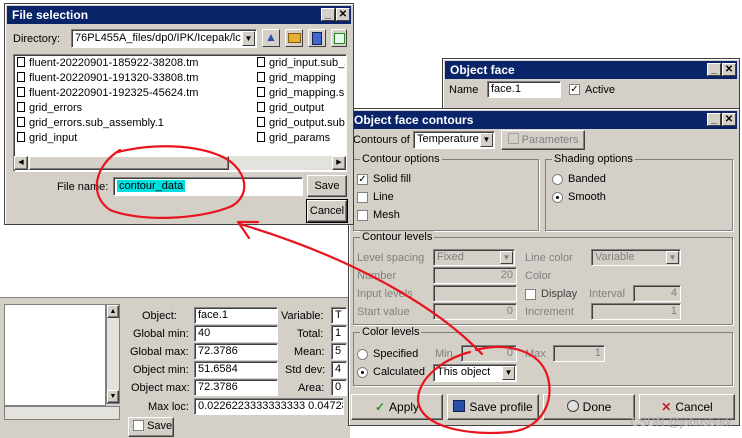 The width and height of the screenshot is (742, 438). What do you see at coordinates (90, 123) in the screenshot?
I see `list-item: grid_errors.sub_assembly.1` at bounding box center [90, 123].